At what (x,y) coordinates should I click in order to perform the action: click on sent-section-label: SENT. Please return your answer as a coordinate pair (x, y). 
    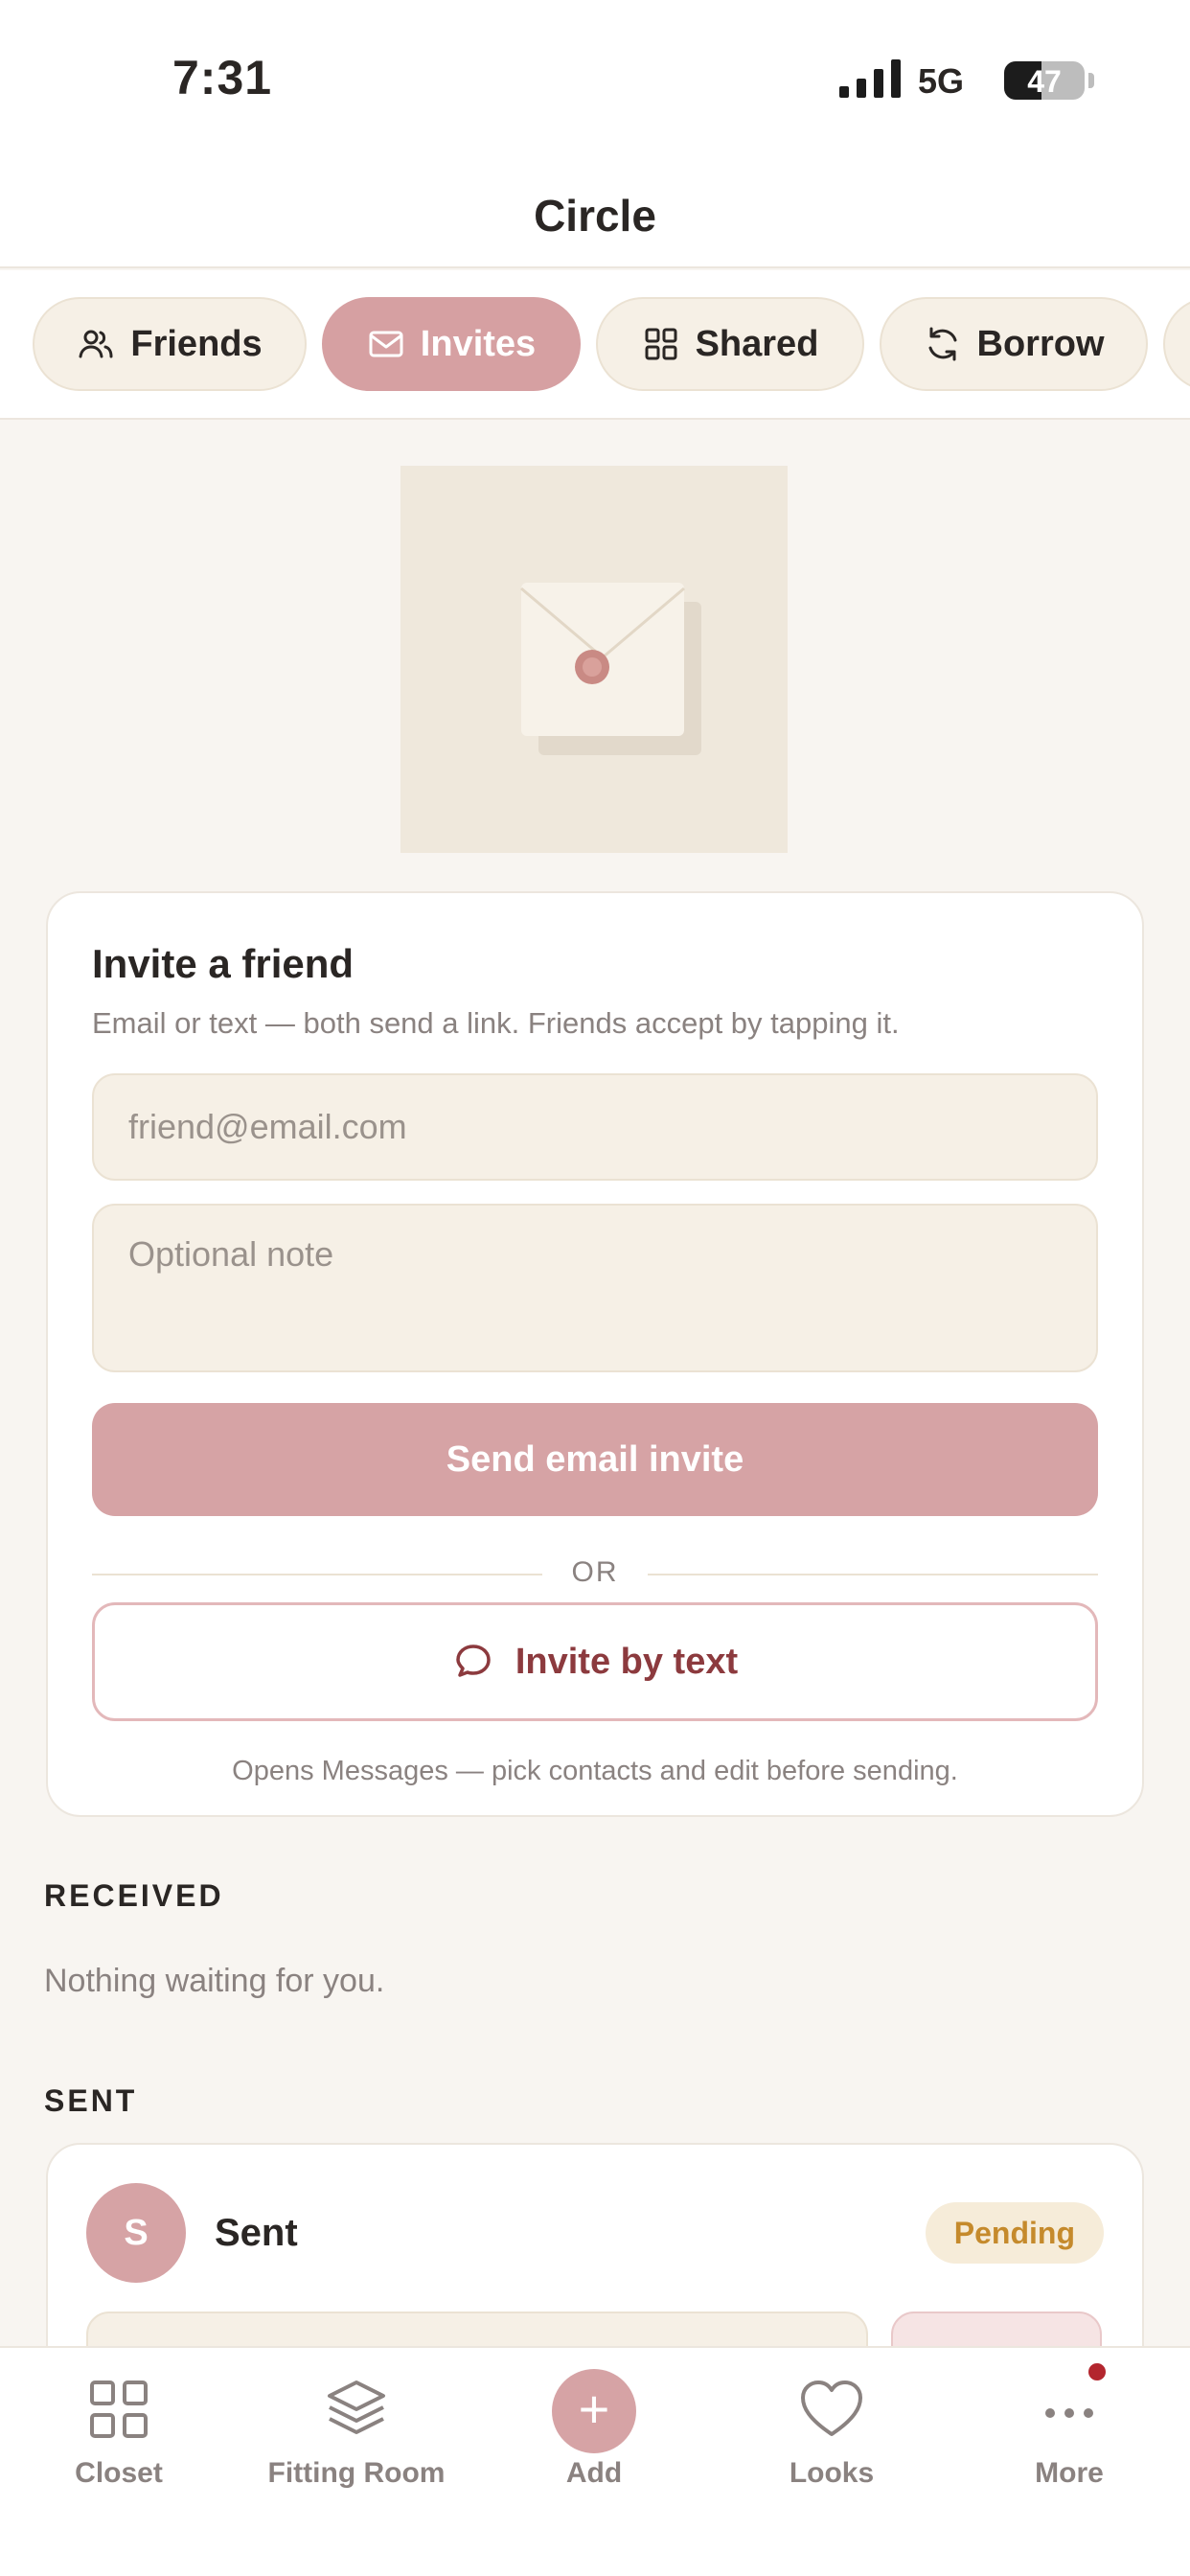
    Looking at the image, I should click on (91, 2100).